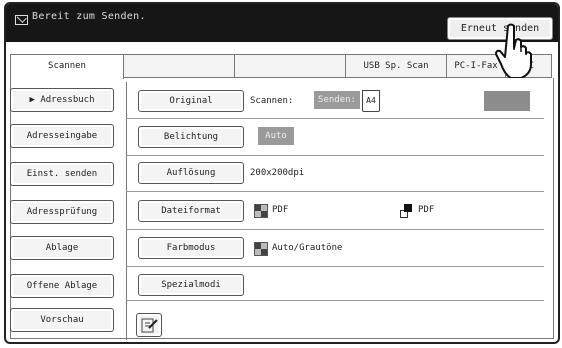 The height and width of the screenshot is (348, 562). What do you see at coordinates (191, 211) in the screenshot?
I see `file-format-button: Dateiformat` at bounding box center [191, 211].